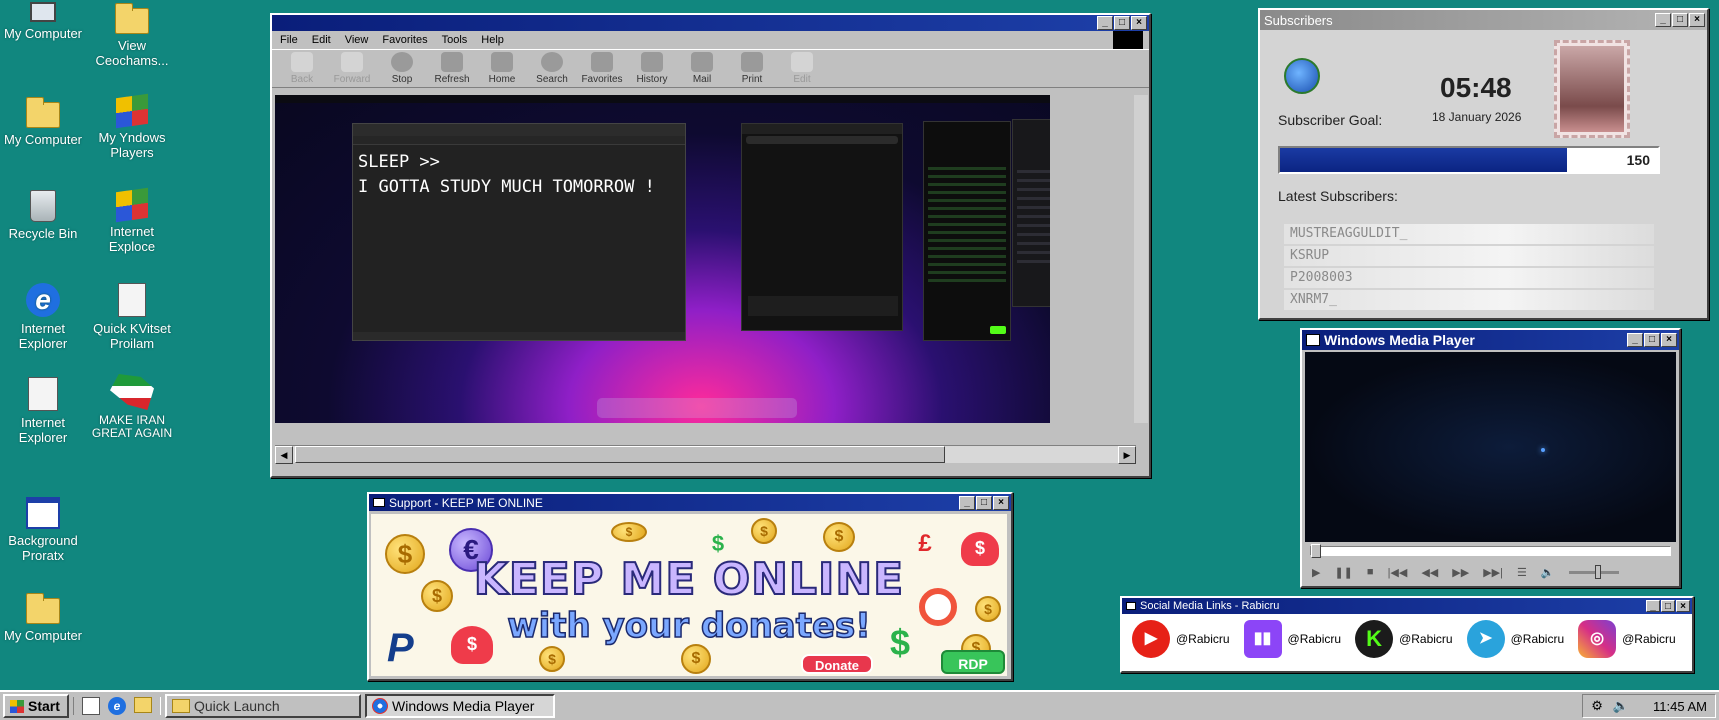 This screenshot has width=1719, height=720. Describe the element at coordinates (1522, 572) in the screenshot. I see `playlist-icon: ☰` at that location.